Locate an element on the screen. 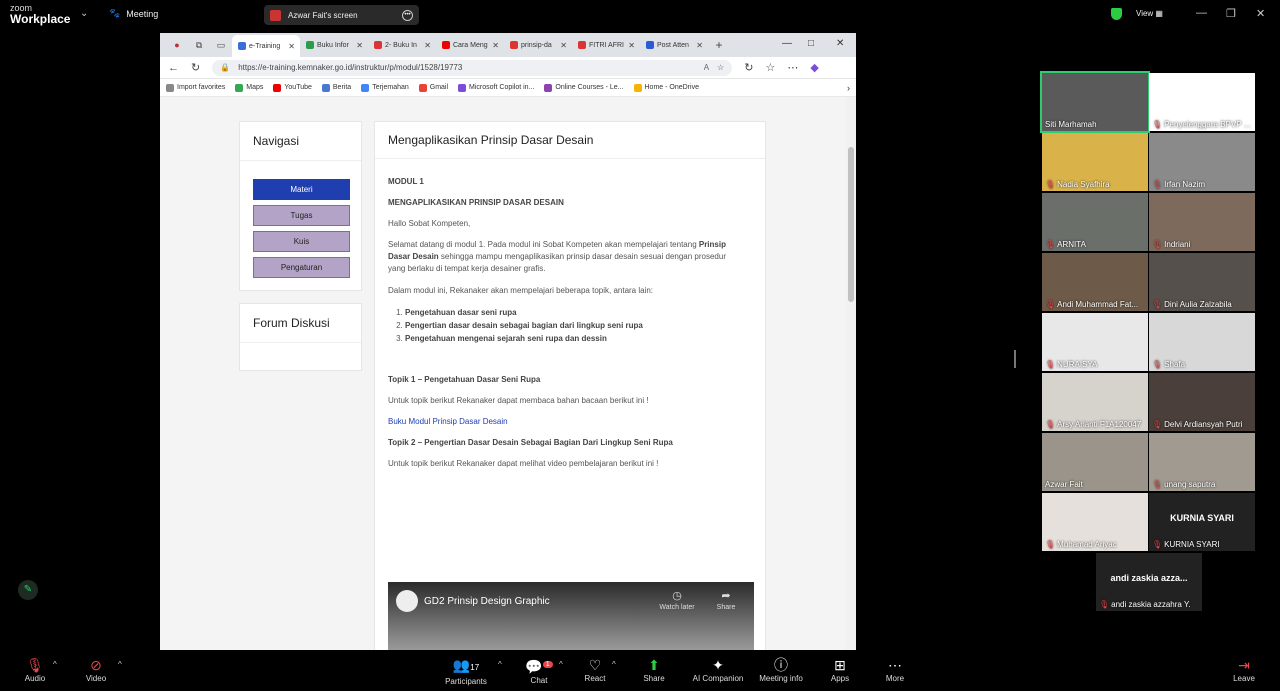 Image resolution: width=1280 pixels, height=691 pixels. participant-tile: 🎙 ARNITA is located at coordinates (1095, 222).